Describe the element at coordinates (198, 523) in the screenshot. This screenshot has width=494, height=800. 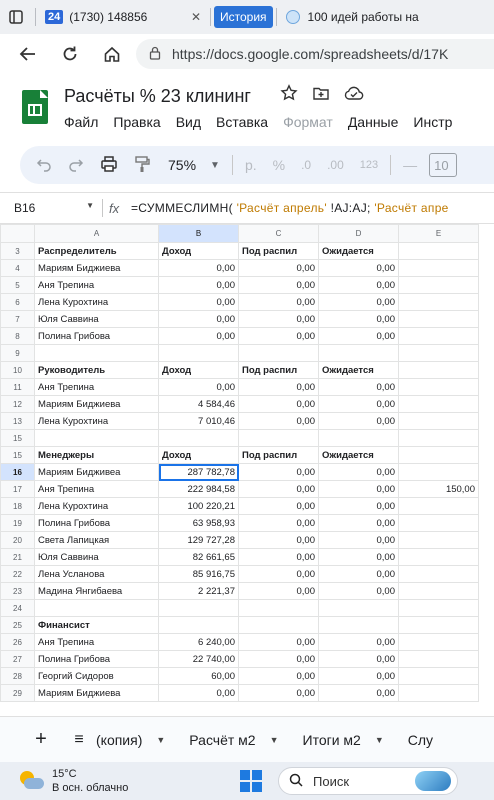
I see `cell-b: 63 958,93` at that location.